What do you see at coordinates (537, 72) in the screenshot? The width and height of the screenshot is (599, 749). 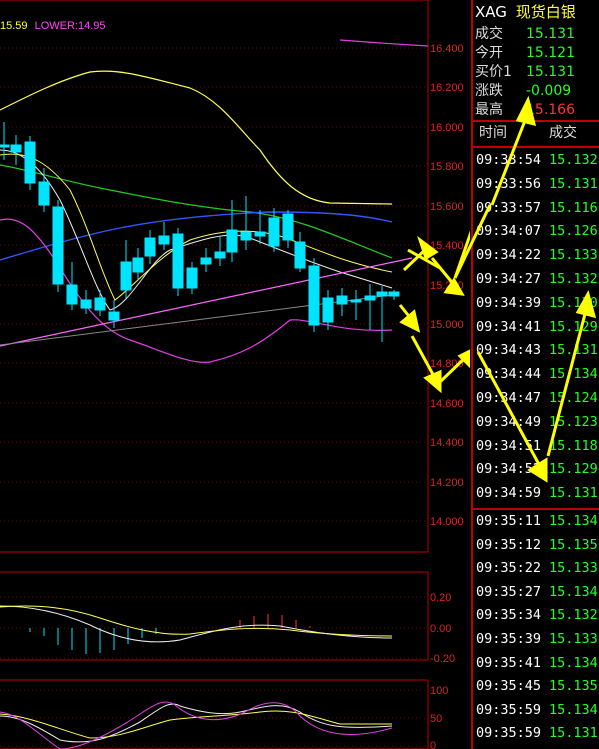 I see `quote-row-bid: 买价1 15.131` at bounding box center [537, 72].